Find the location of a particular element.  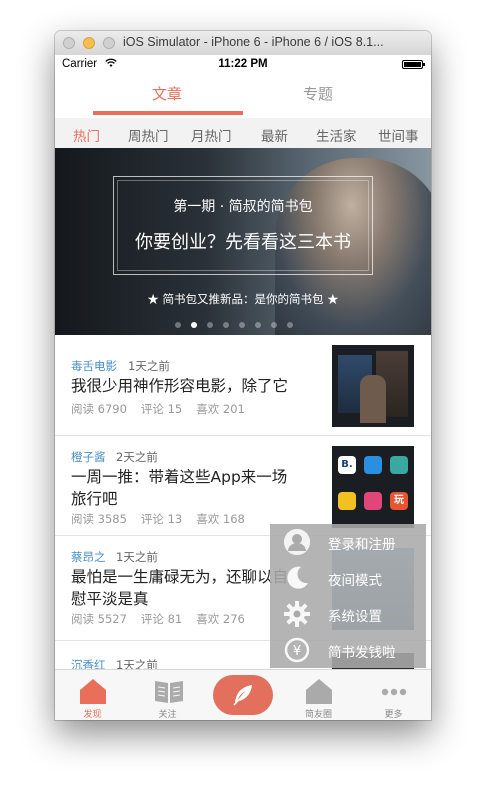

article-thumbnail is located at coordinates (373, 386).